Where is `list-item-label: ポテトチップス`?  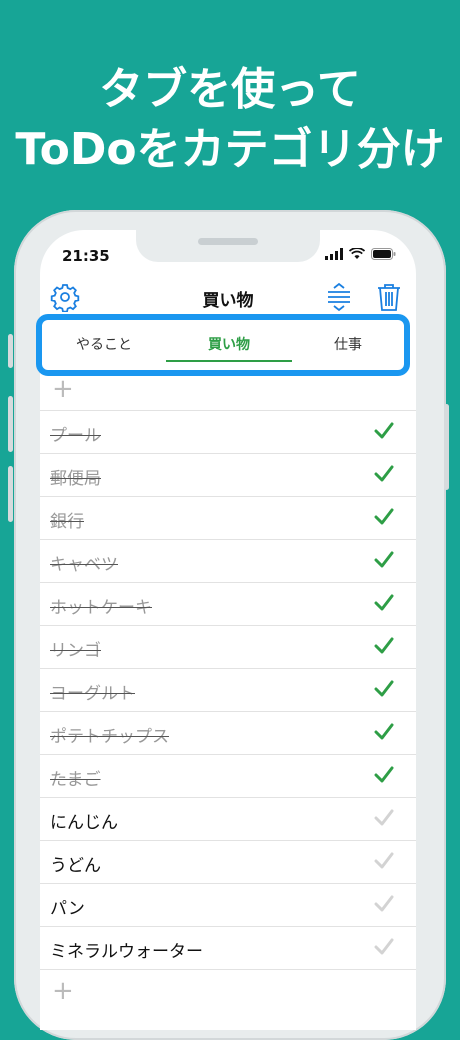 list-item-label: ポテトチップス is located at coordinates (109, 737).